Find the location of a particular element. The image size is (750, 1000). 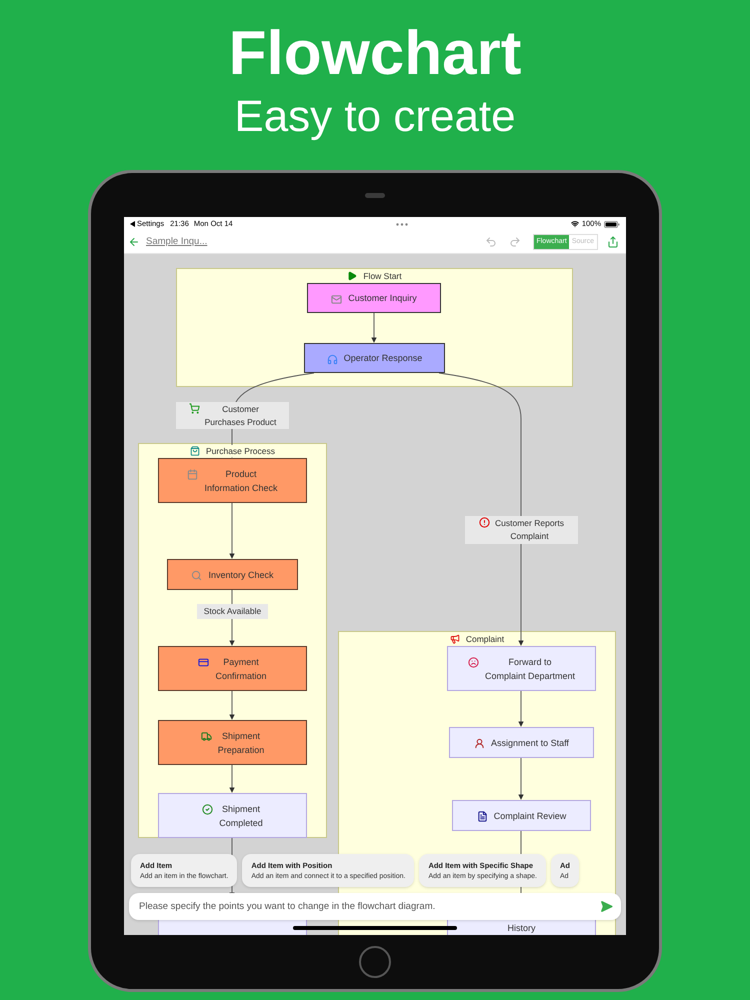

person-icon is located at coordinates (480, 743).